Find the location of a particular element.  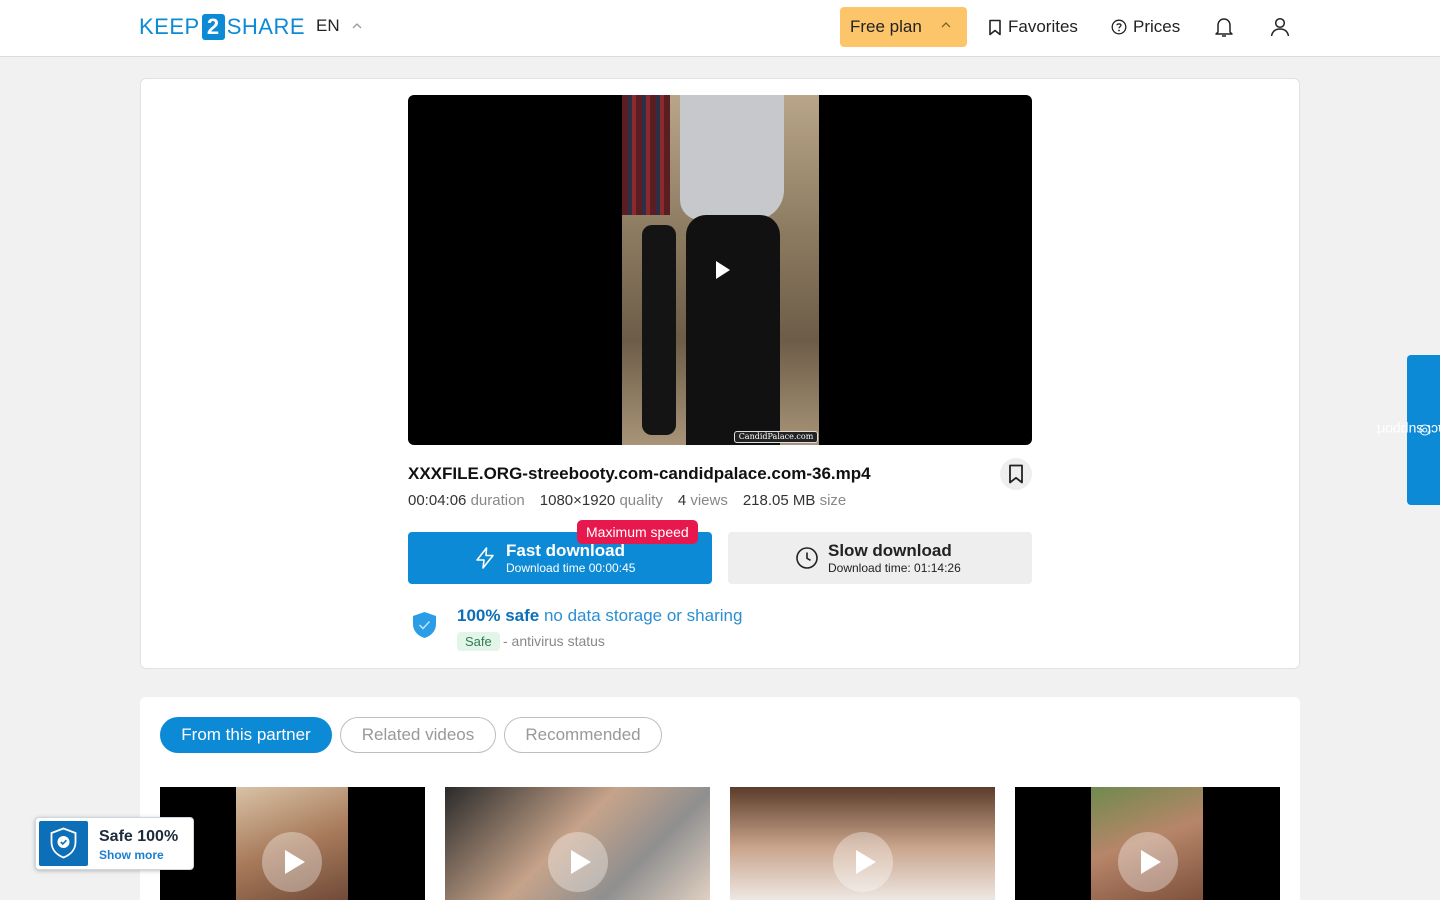

contact-support-label: ◎ contact support is located at coordinates (1408, 430).